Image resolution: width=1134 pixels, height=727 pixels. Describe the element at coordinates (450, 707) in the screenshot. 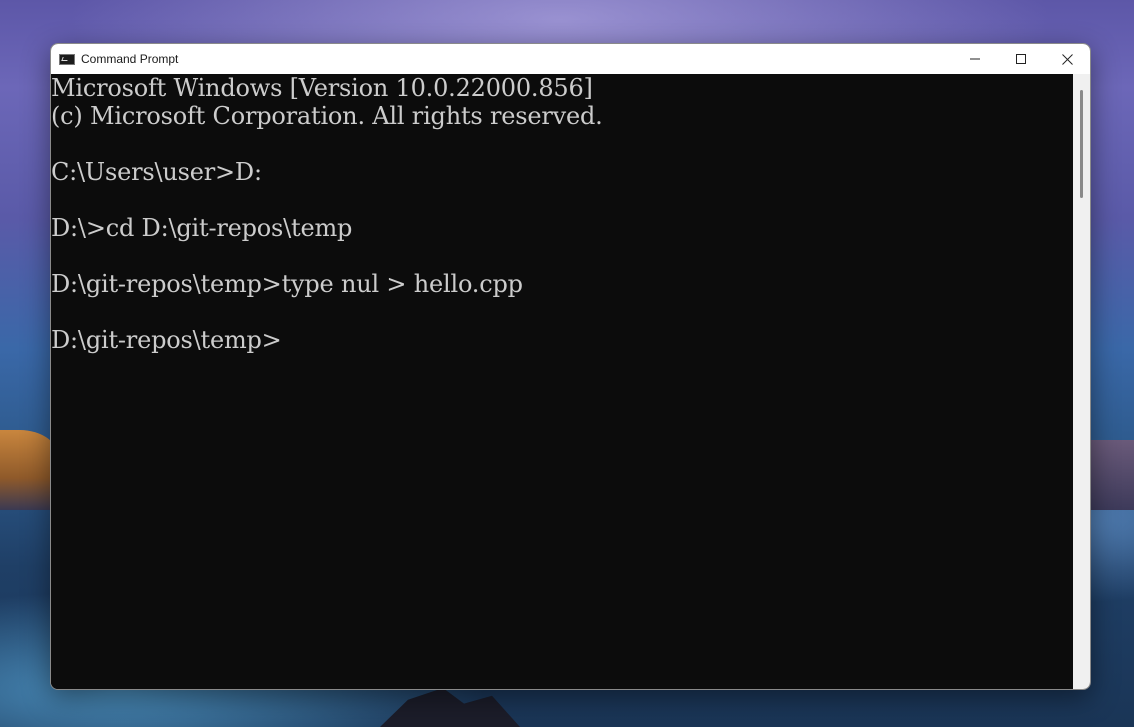

I see `desktop-wallpaper-silhouette` at that location.